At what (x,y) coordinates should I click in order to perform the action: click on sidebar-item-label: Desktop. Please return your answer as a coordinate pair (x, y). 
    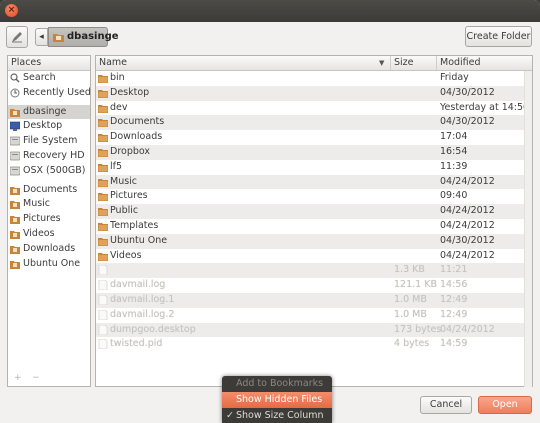
    Looking at the image, I should click on (43, 126).